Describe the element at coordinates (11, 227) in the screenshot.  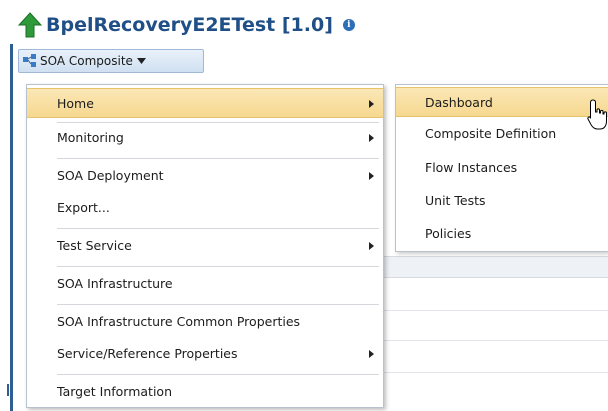
I see `page-left-border` at that location.